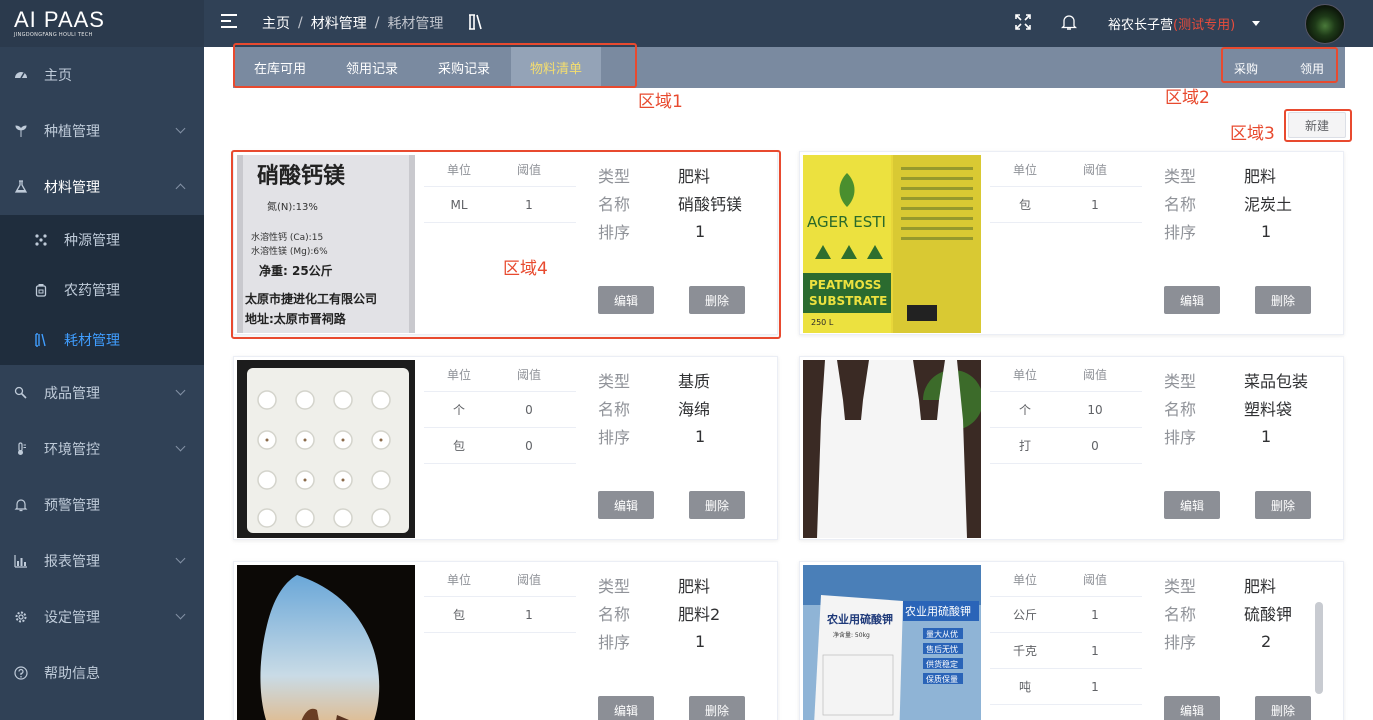 This screenshot has height=720, width=1373. Describe the element at coordinates (694, 409) in the screenshot. I see `name-value: 海绵` at that location.